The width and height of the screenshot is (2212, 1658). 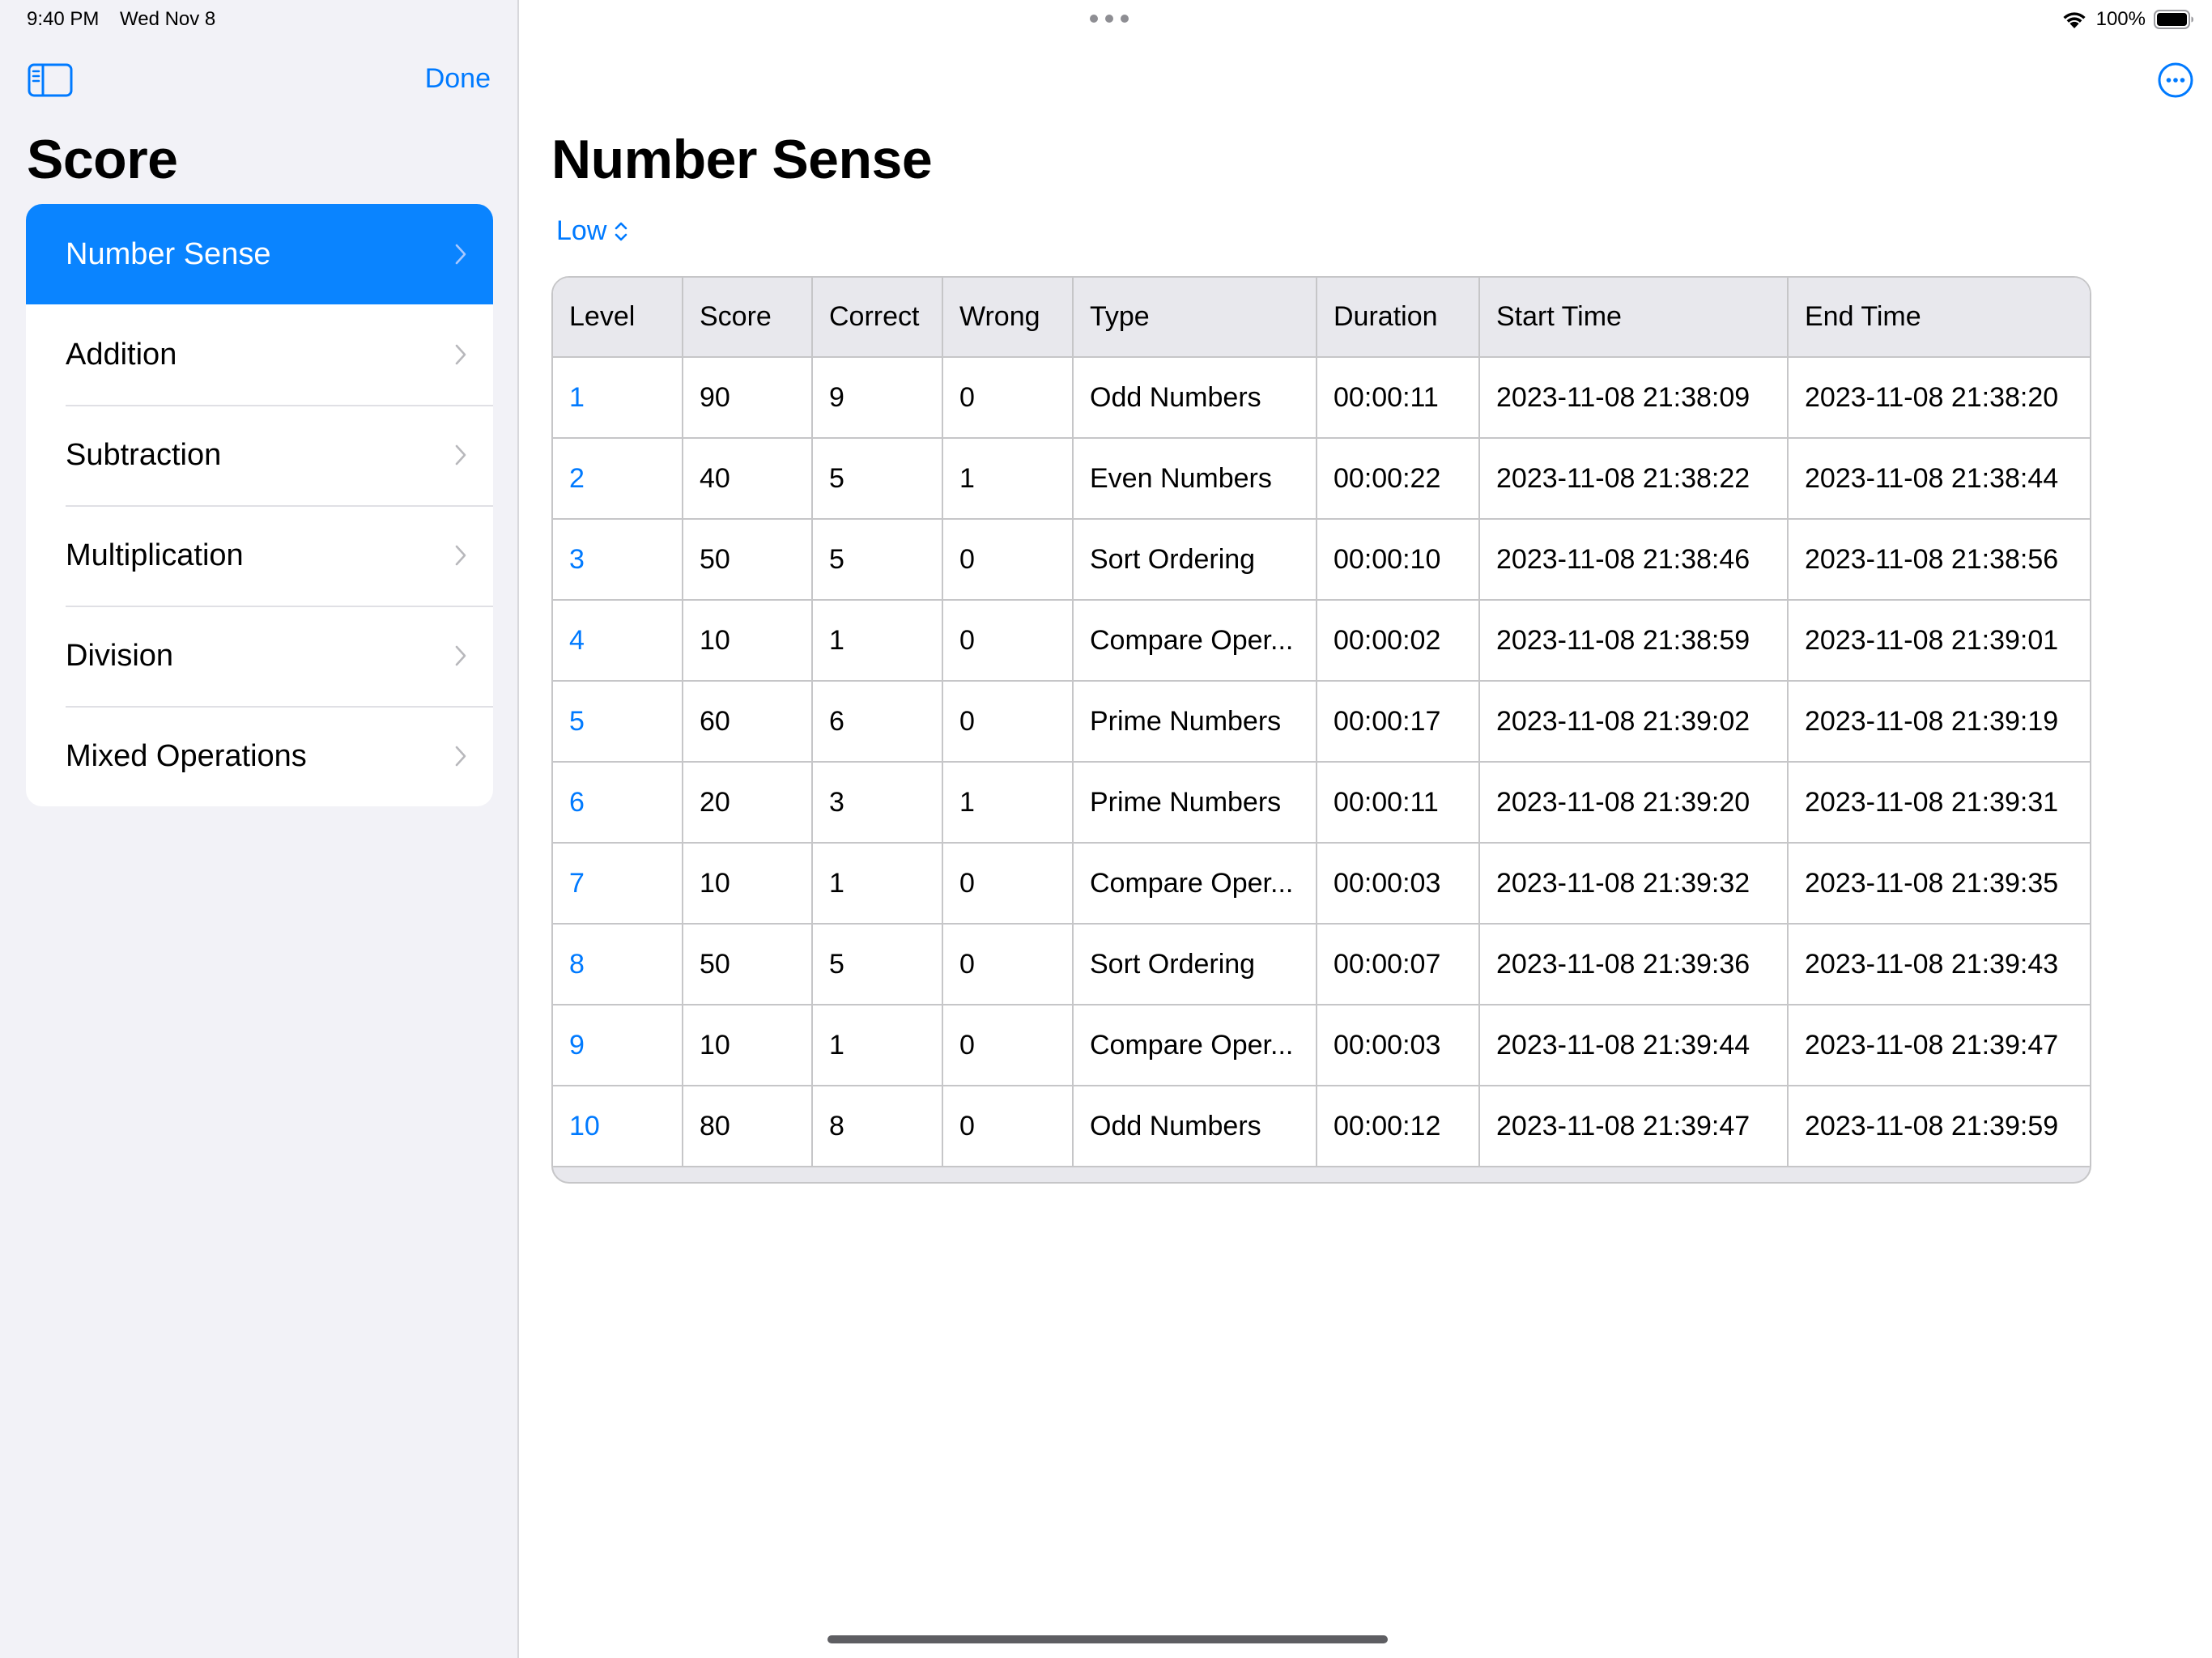 I want to click on column-header-start-time: Start Time, so click(x=1634, y=318).